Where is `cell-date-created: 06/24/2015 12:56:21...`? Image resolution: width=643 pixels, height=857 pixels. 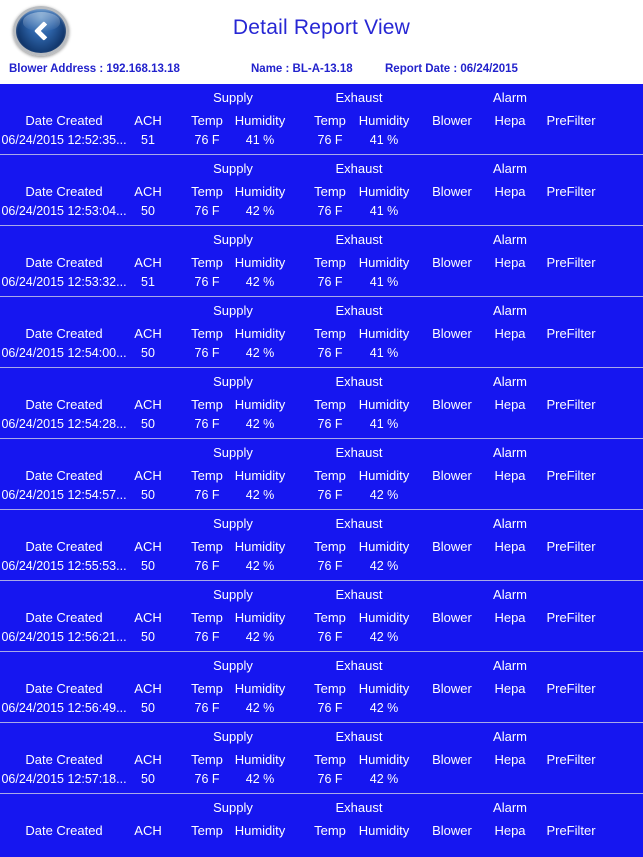 cell-date-created: 06/24/2015 12:56:21... is located at coordinates (64, 637).